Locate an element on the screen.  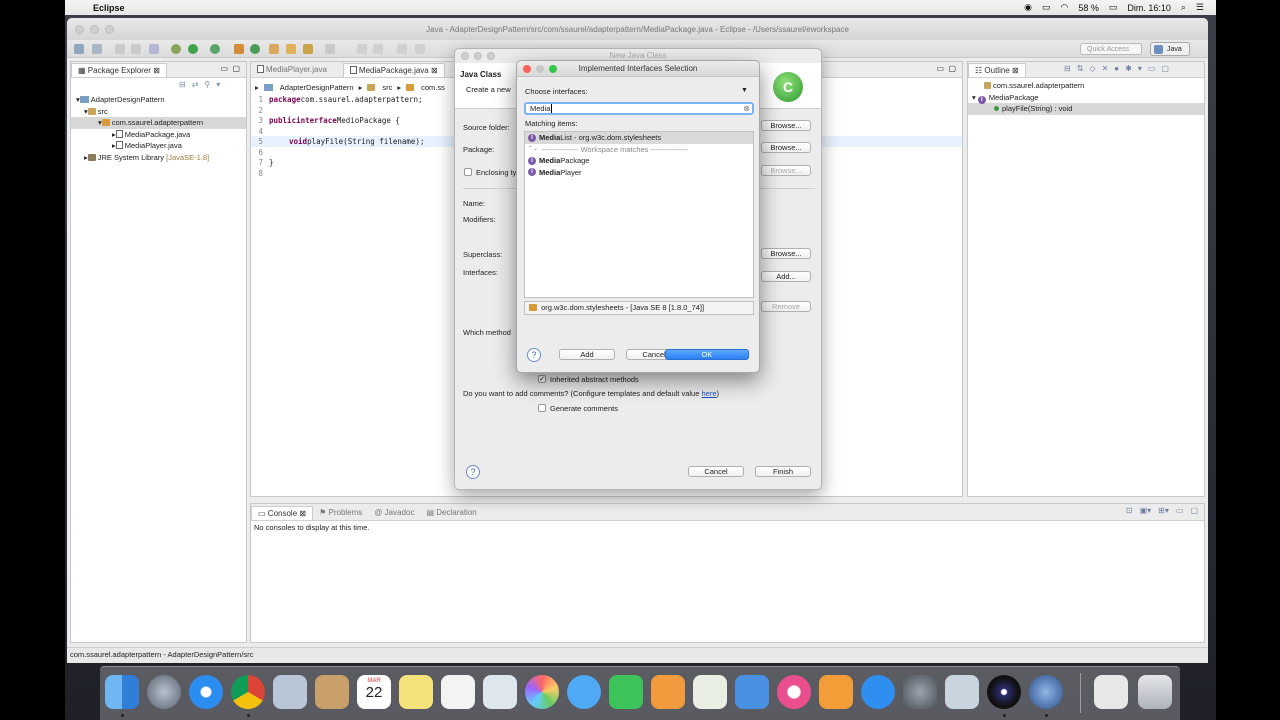
tab-javadoc: @ Javadoc is located at coordinates (394, 513).